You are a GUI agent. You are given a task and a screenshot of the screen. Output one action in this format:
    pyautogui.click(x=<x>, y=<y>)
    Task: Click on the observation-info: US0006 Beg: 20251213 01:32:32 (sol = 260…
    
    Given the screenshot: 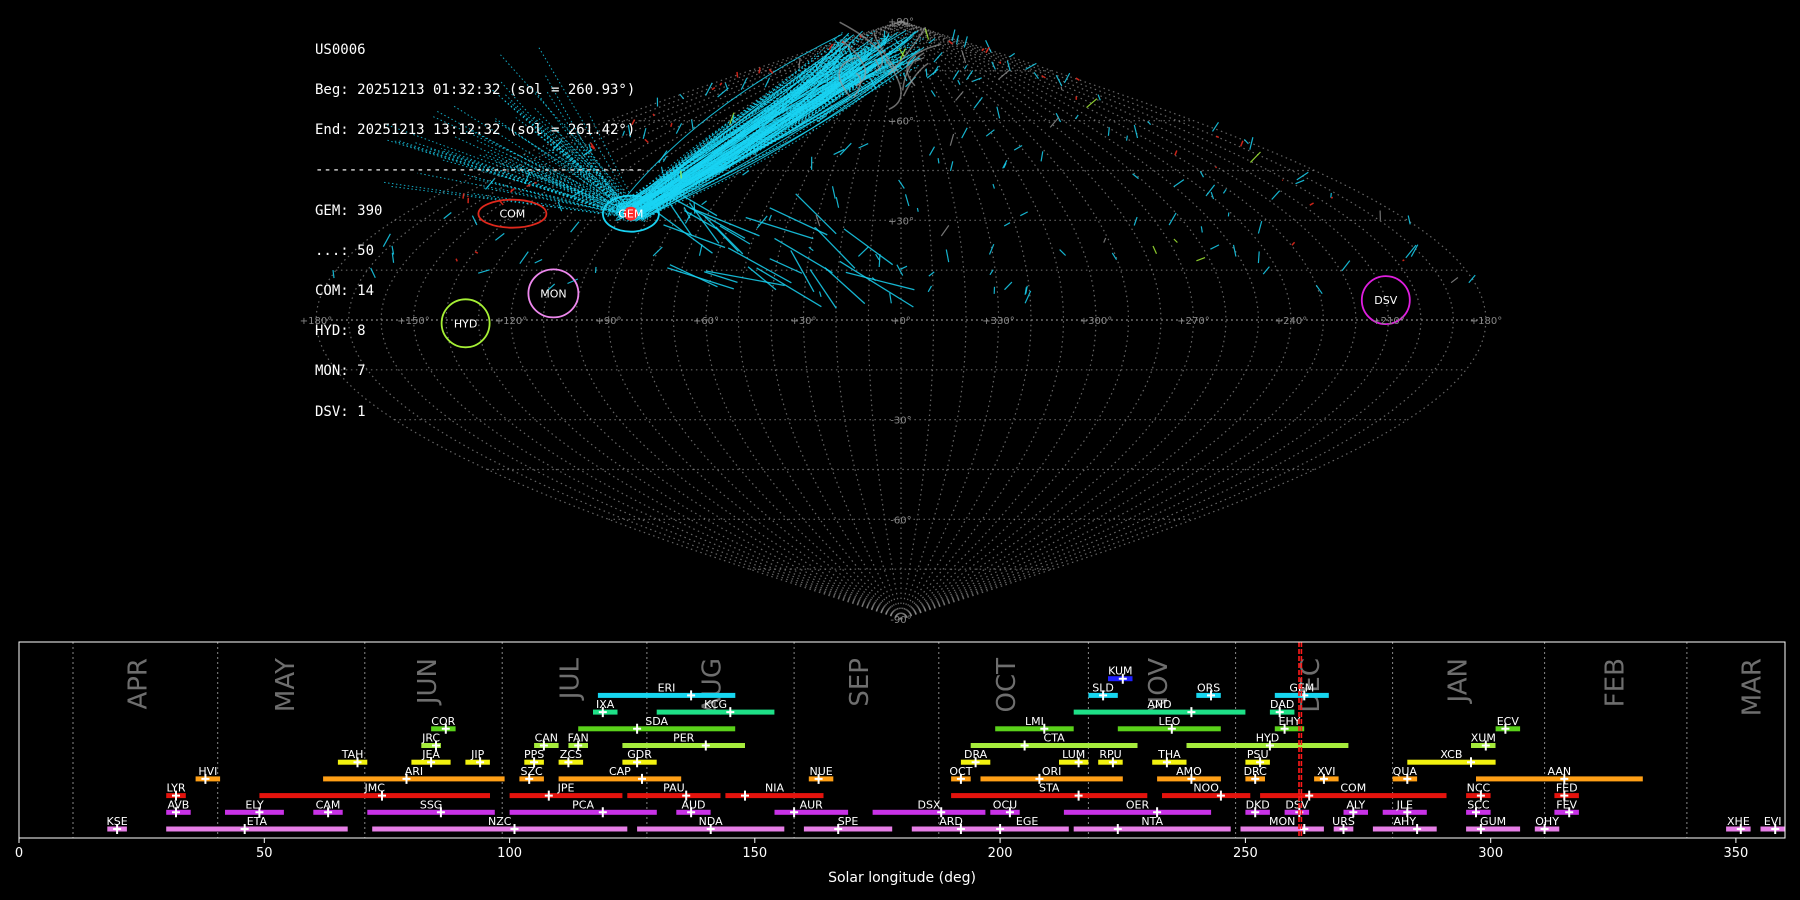 What is the action you would take?
    pyautogui.click(x=479, y=224)
    